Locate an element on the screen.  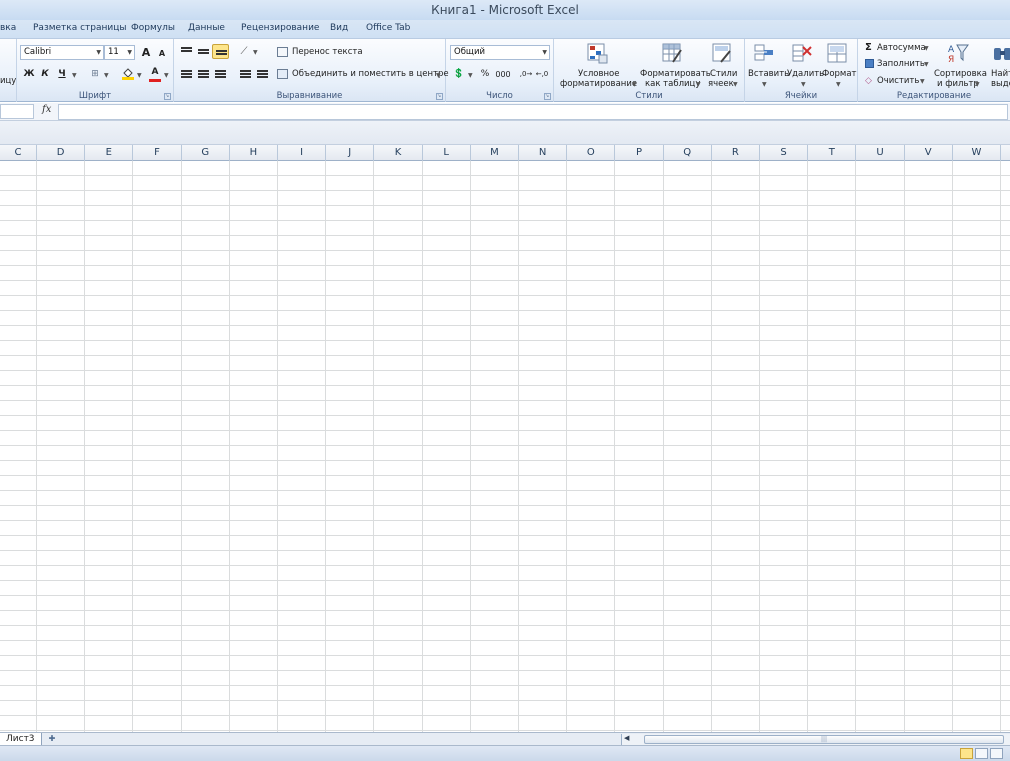
align-top-icon is located at coordinates (186, 51).